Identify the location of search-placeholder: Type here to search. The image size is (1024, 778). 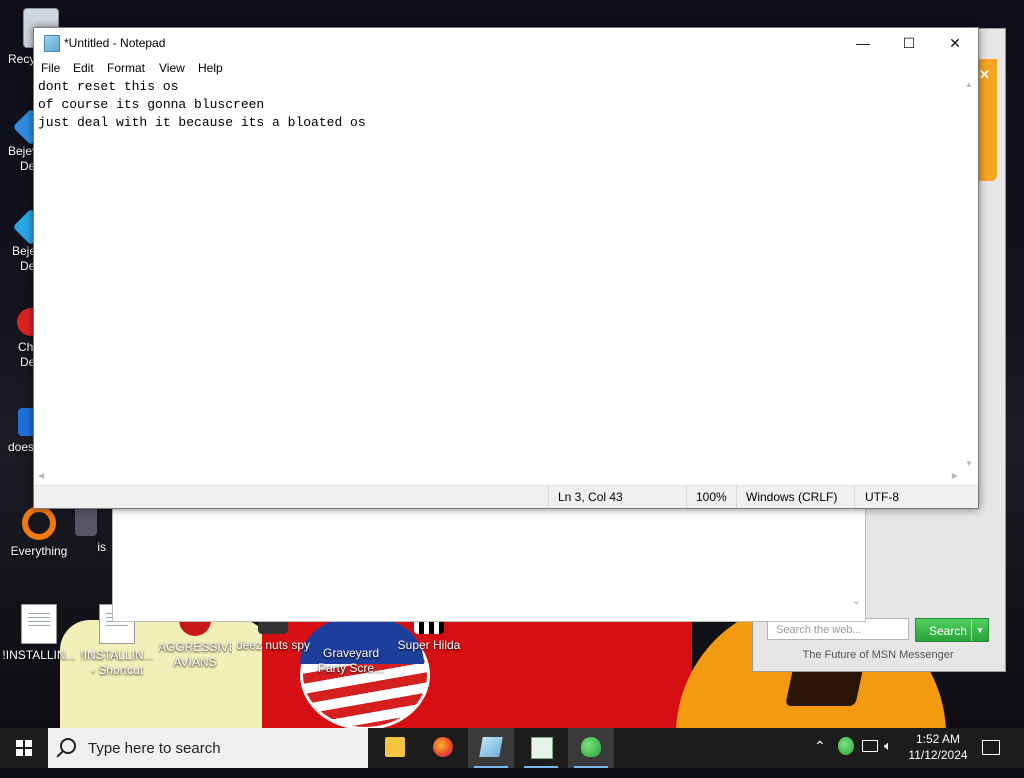
(154, 748).